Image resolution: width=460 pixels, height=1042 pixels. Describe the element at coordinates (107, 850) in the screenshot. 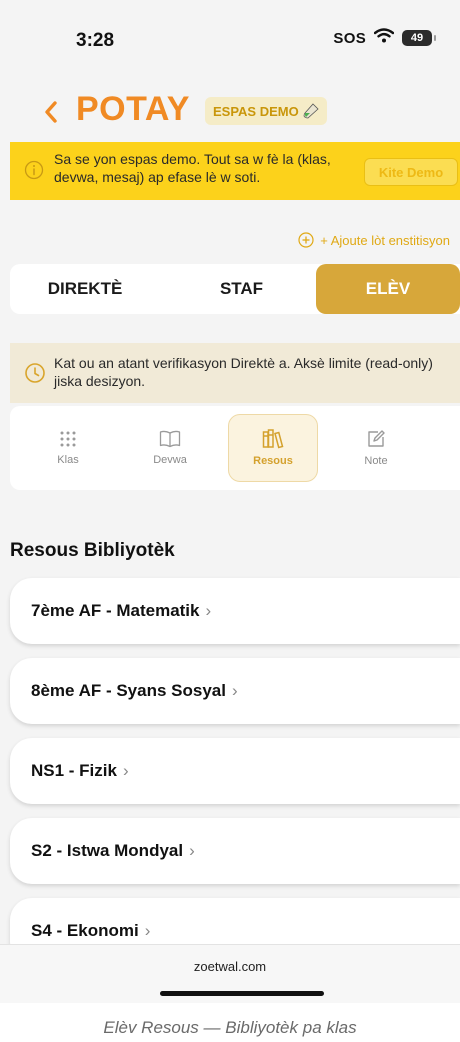

I see `library-item-label: S2 - Istwa Mondyal` at that location.